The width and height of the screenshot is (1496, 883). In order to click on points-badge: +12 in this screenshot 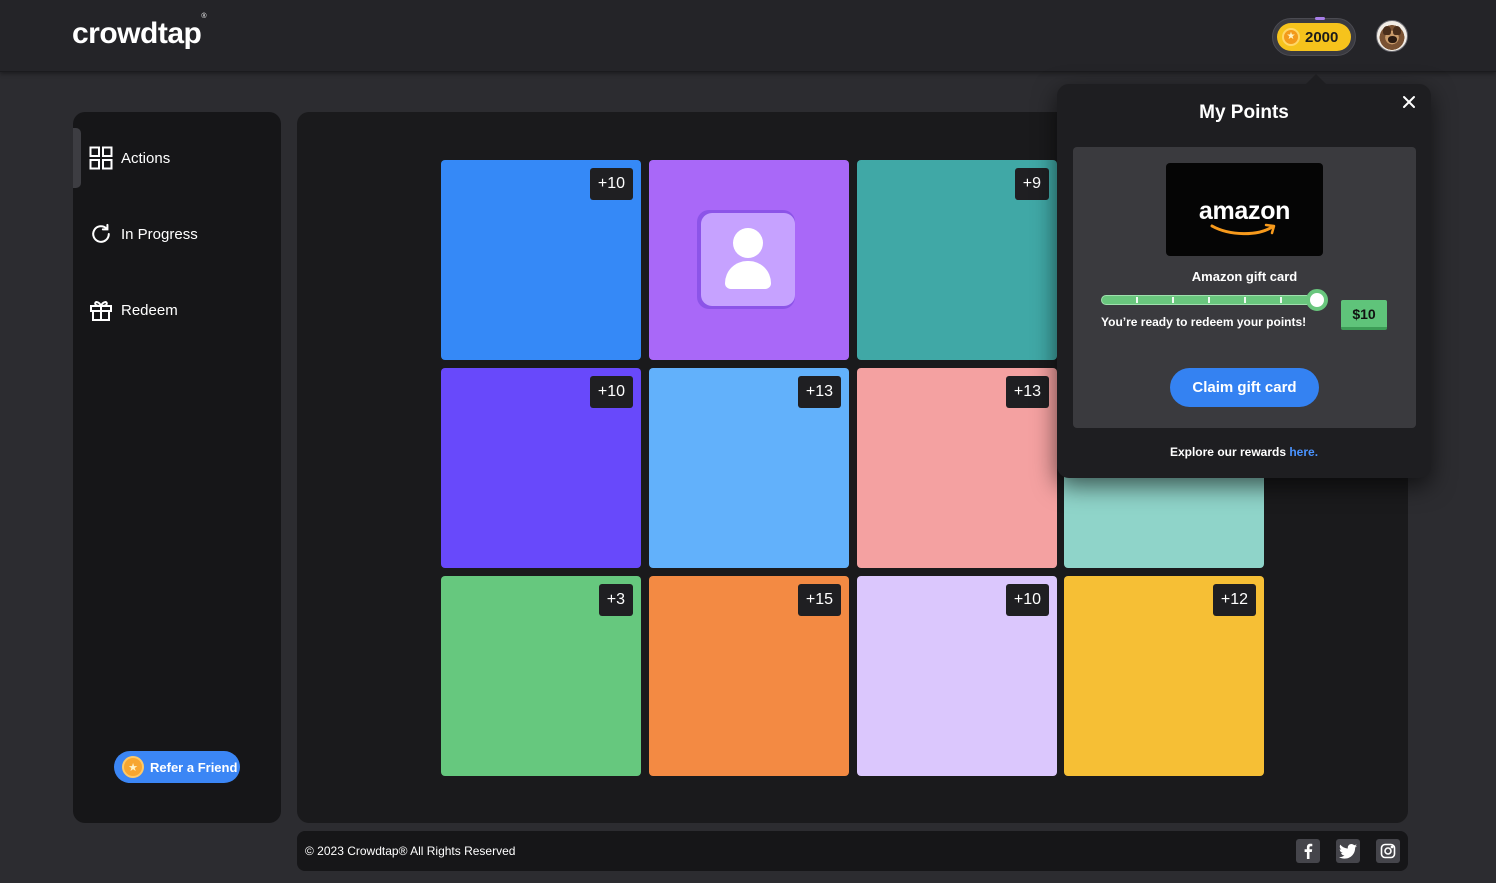, I will do `click(1234, 600)`.